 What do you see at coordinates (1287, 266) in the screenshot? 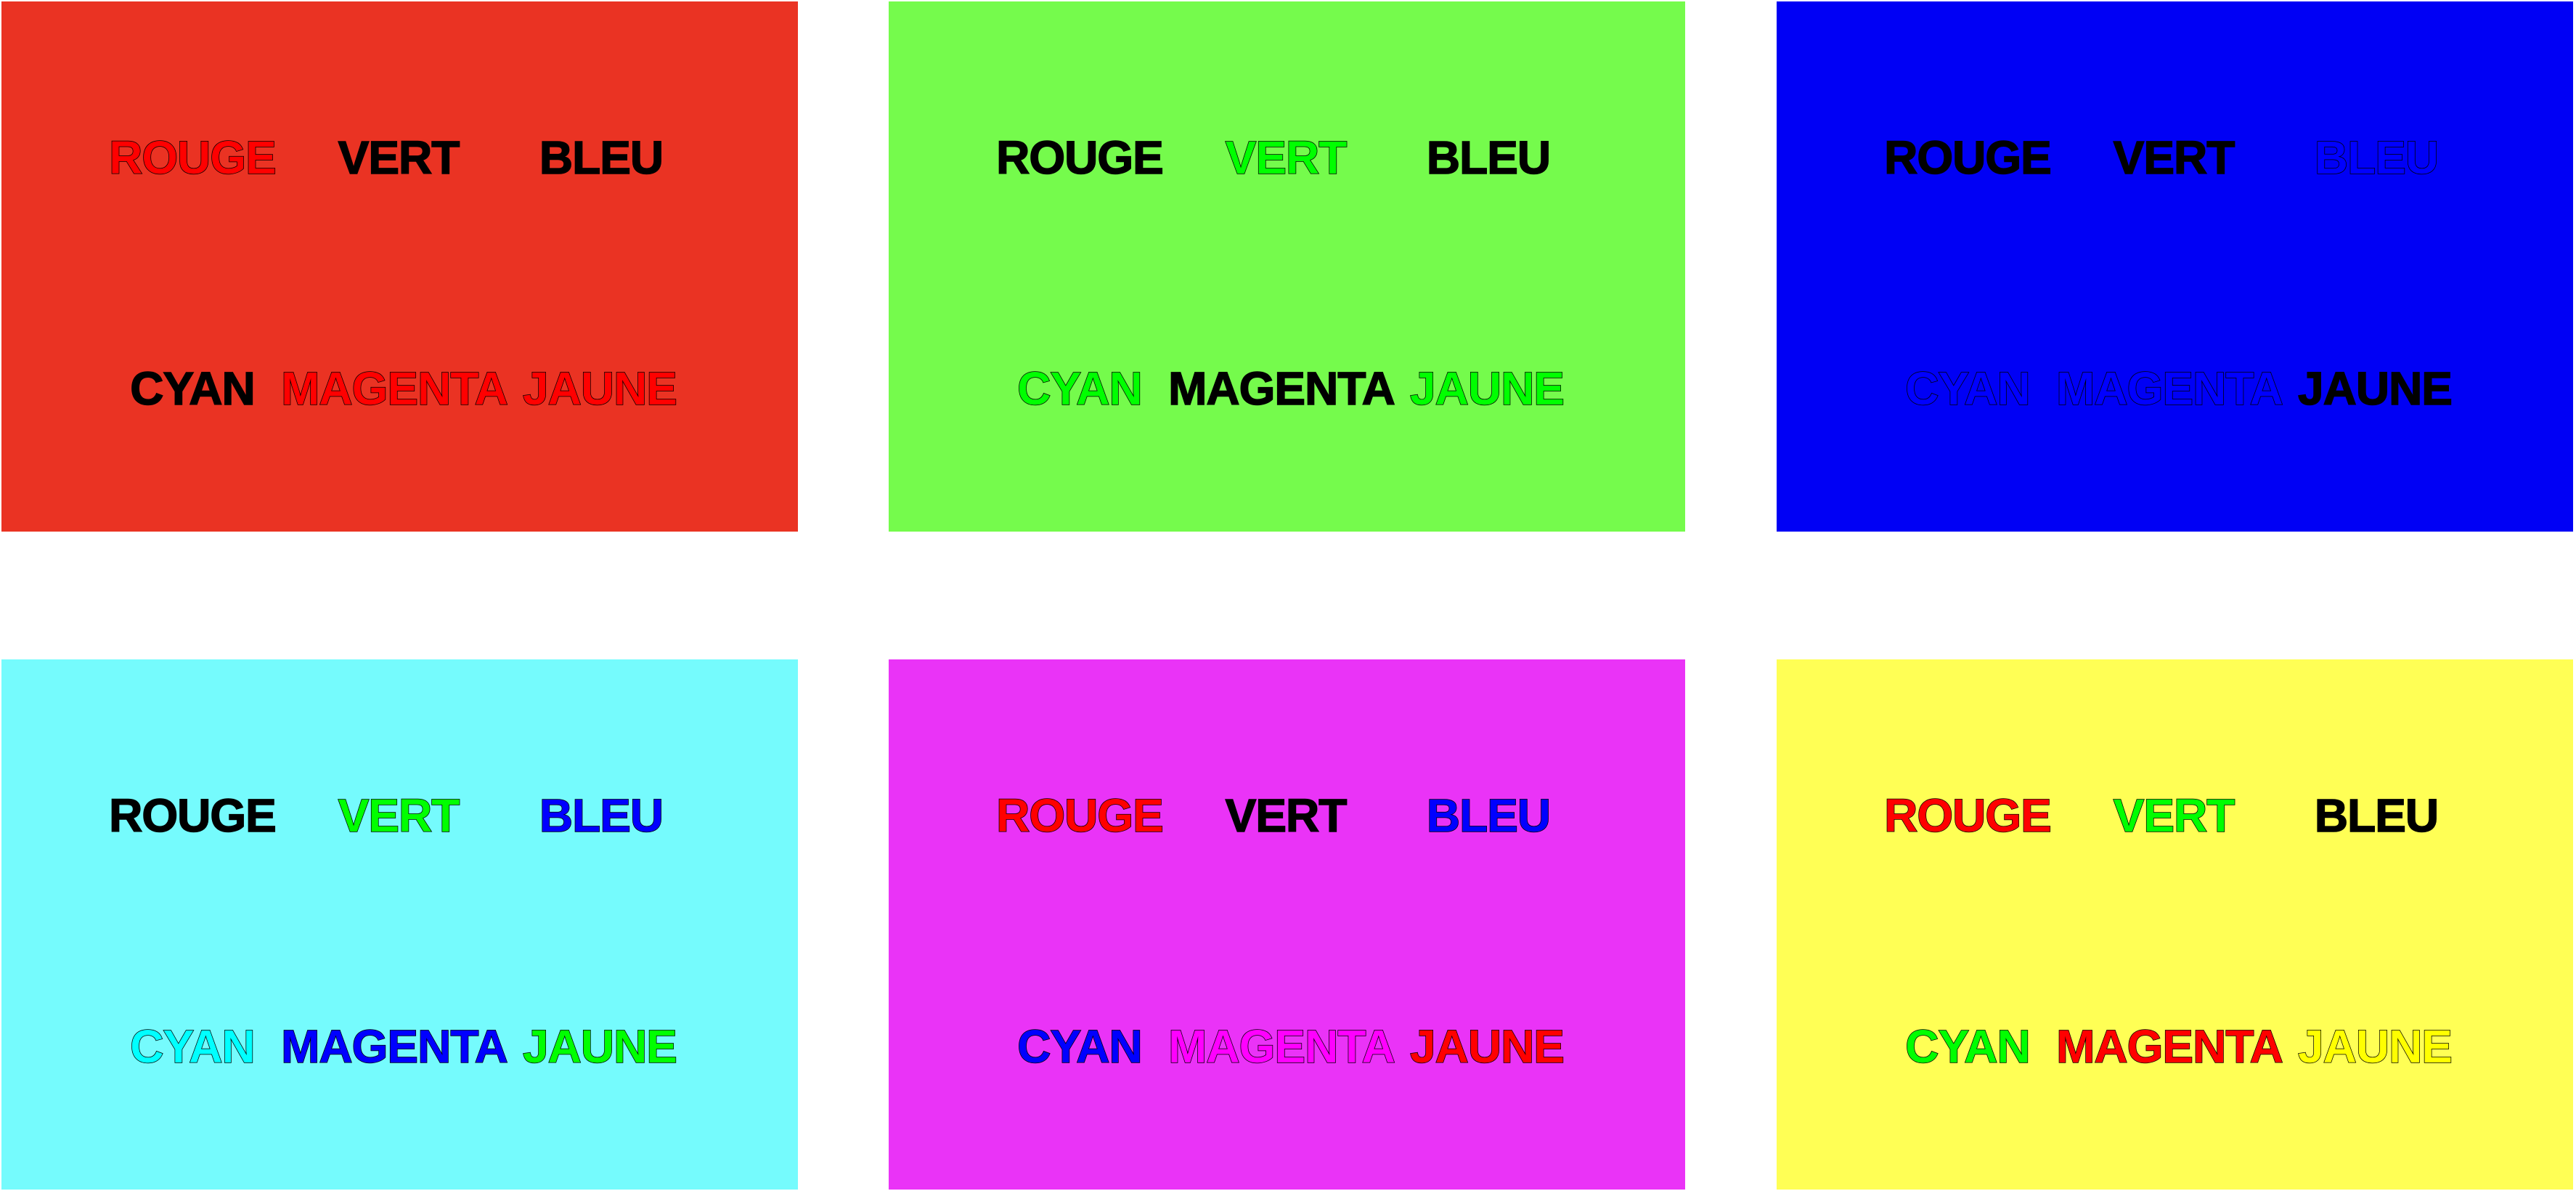
I see `color-panel-green: ROUGE VERT BLEU CYAN MAGENTA JAUNE` at bounding box center [1287, 266].